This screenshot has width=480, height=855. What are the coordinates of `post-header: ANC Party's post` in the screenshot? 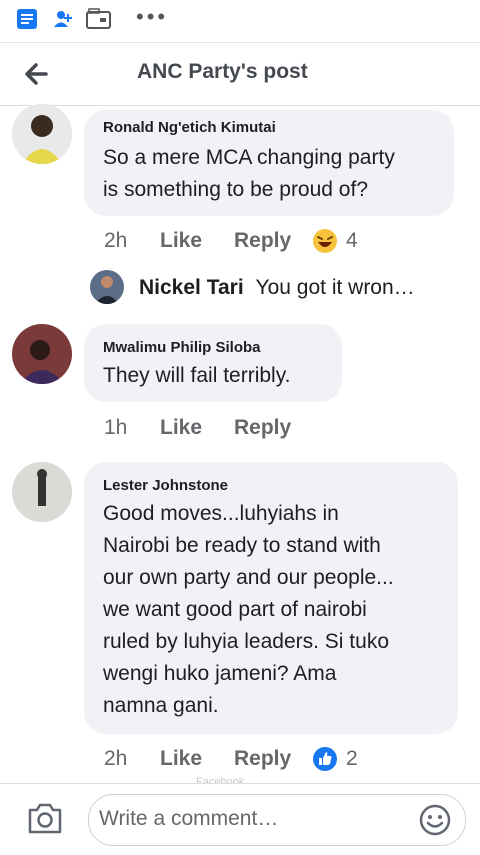 It's located at (240, 74).